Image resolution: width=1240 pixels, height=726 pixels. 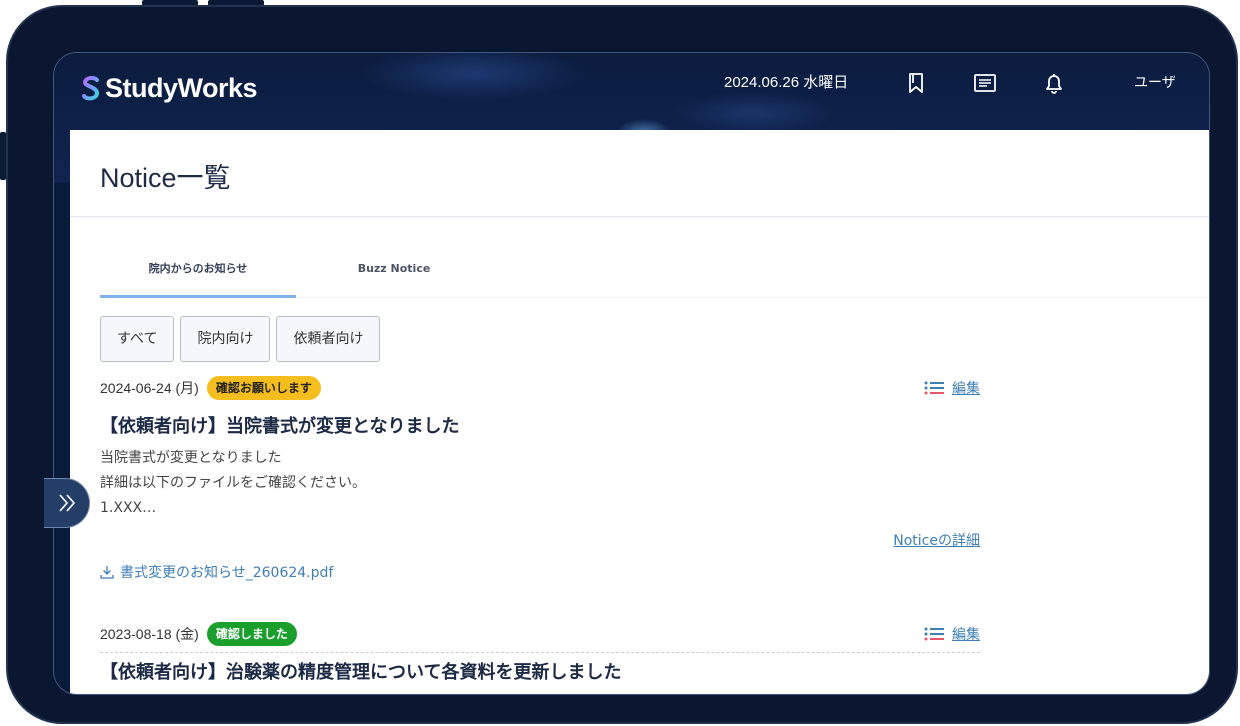 I want to click on notice-detail-link: Noticeの詳細, so click(x=936, y=540).